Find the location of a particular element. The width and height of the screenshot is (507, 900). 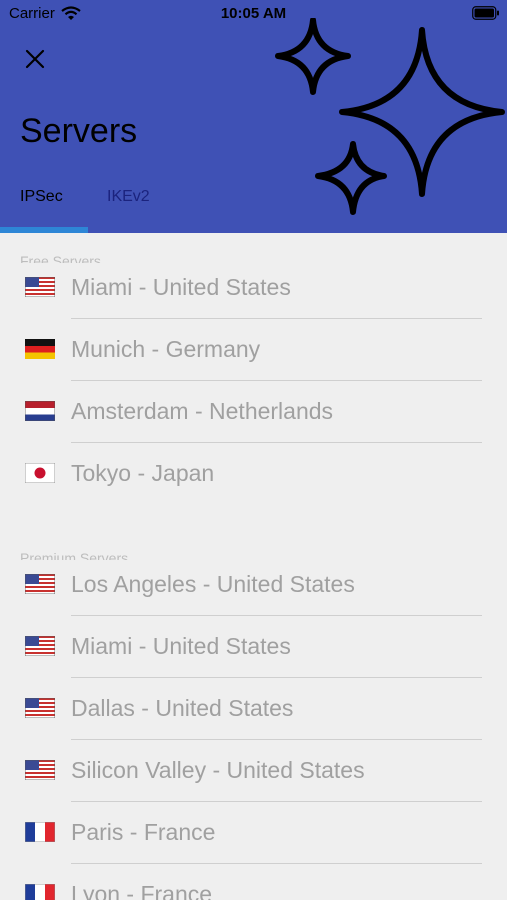

server-label: Los Angeles - United States is located at coordinates (213, 584).